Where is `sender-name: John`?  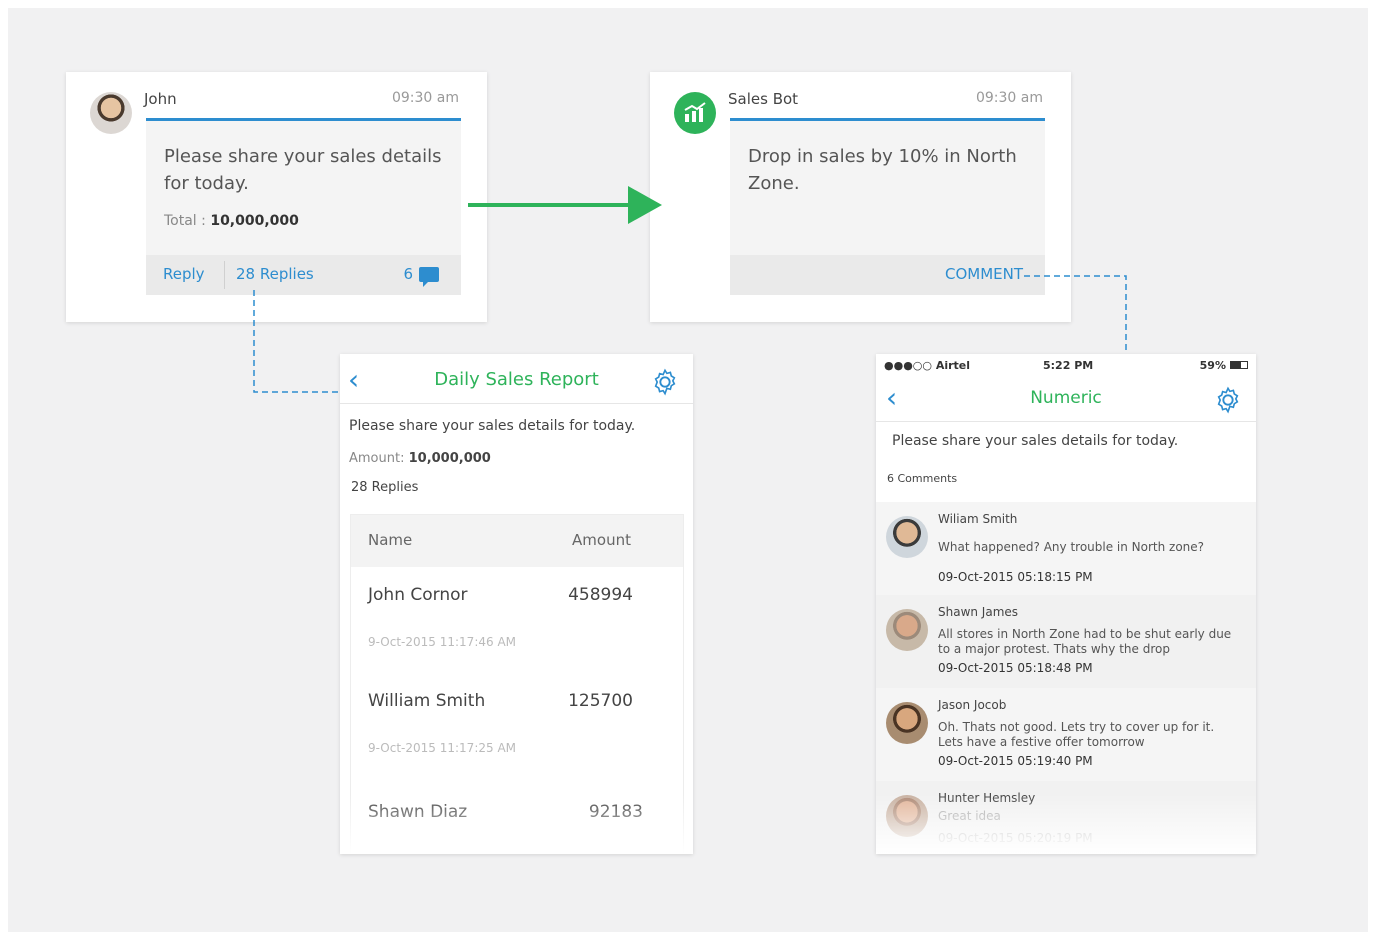 sender-name: John is located at coordinates (160, 99).